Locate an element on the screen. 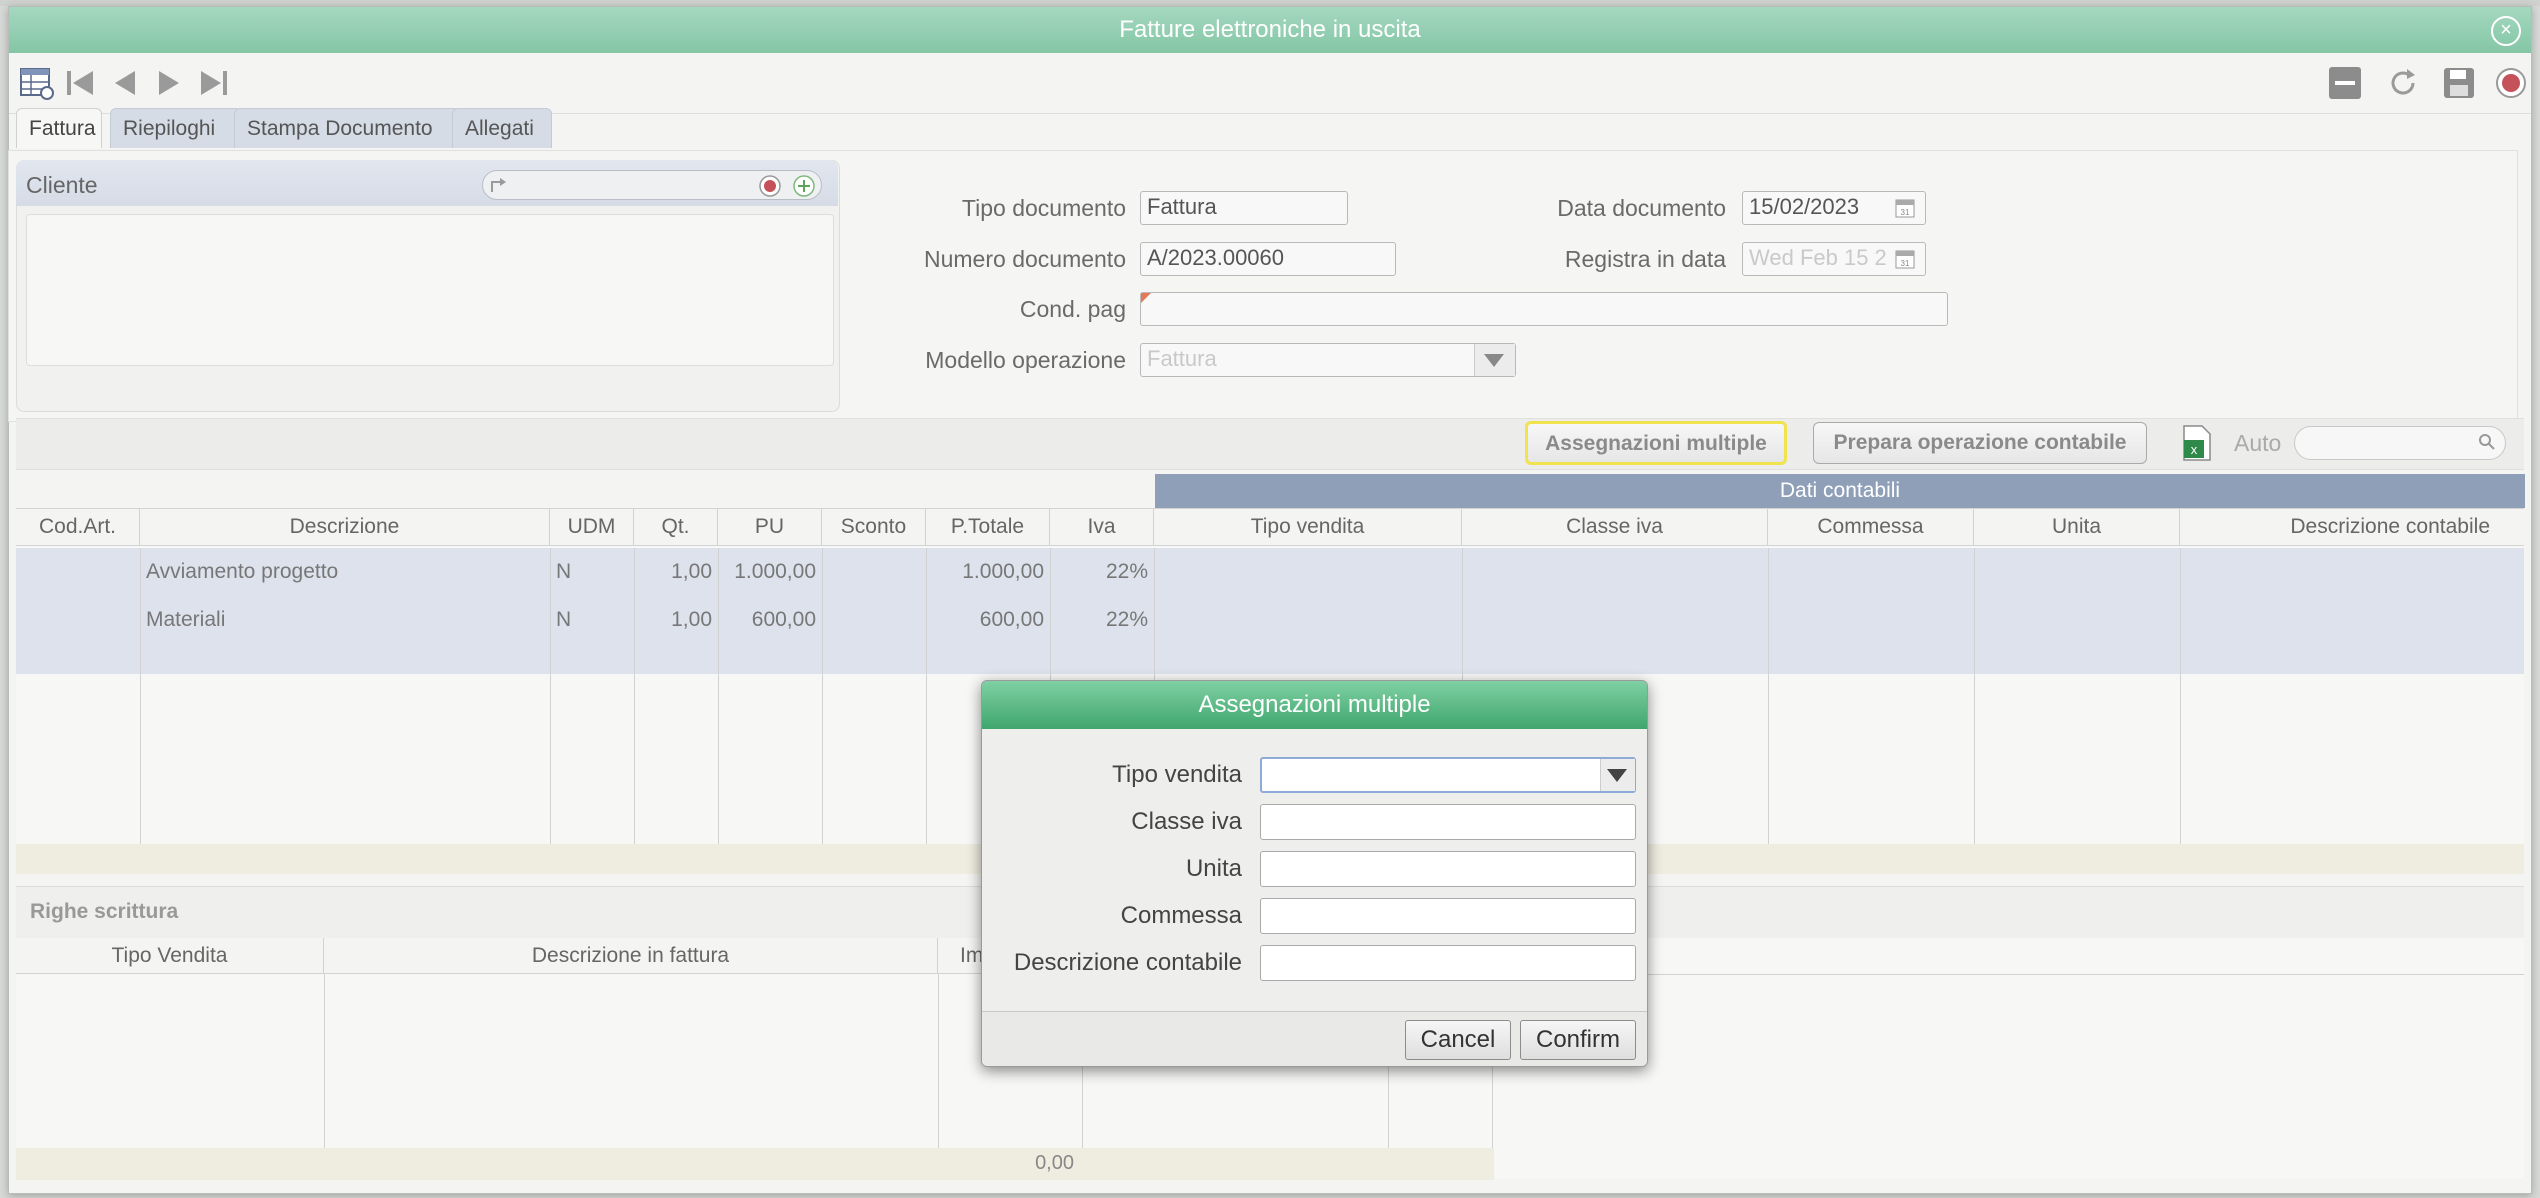 The image size is (2540, 1198). link-icon is located at coordinates (497, 185).